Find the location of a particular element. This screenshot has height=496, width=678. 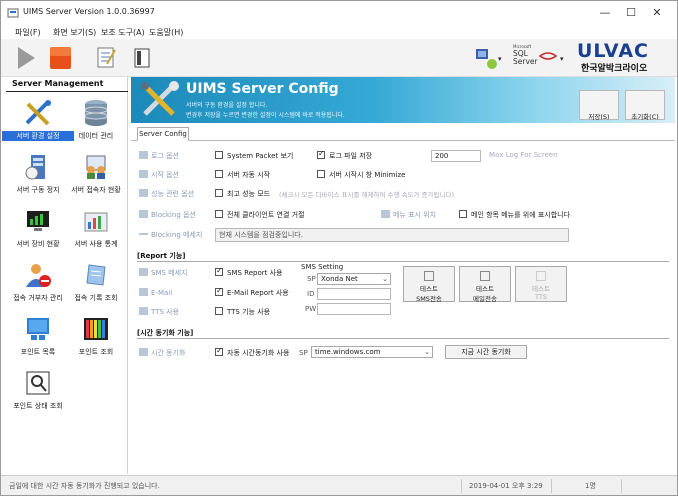

blocking-options-text: Blocking 옵션 is located at coordinates (173, 215).